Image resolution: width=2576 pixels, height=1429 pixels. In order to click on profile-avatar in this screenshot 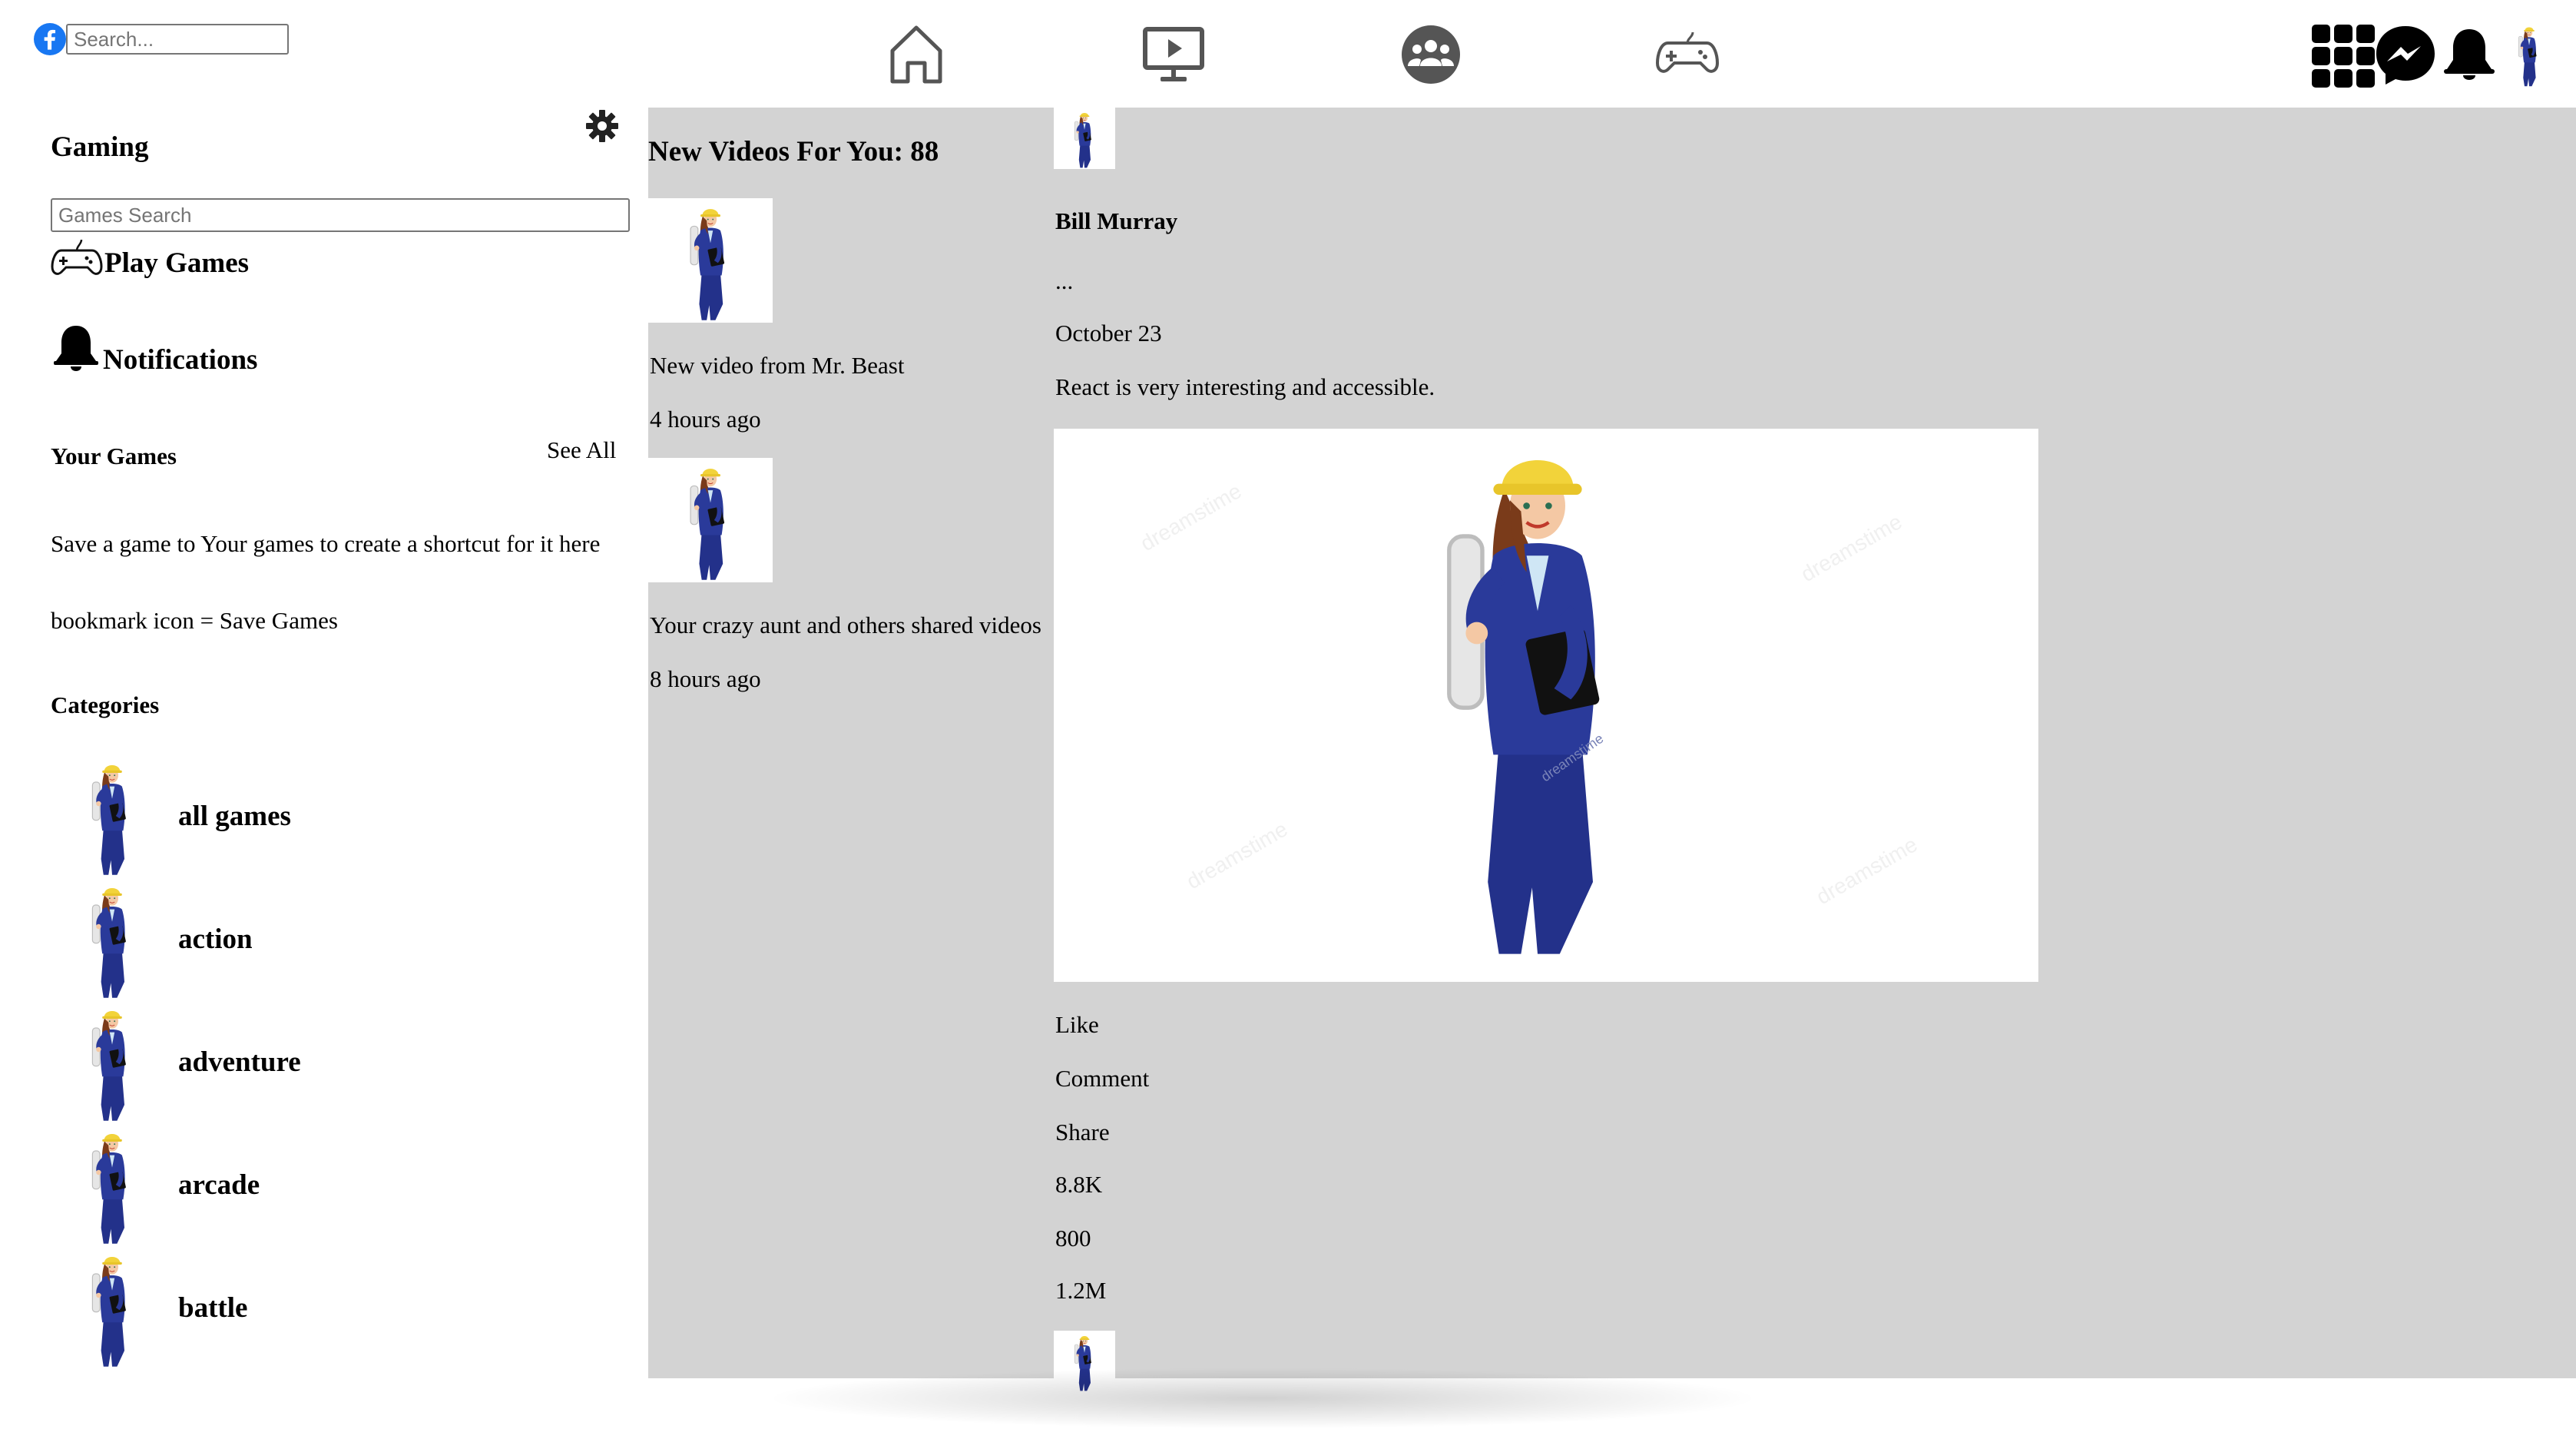, I will do `click(2529, 55)`.